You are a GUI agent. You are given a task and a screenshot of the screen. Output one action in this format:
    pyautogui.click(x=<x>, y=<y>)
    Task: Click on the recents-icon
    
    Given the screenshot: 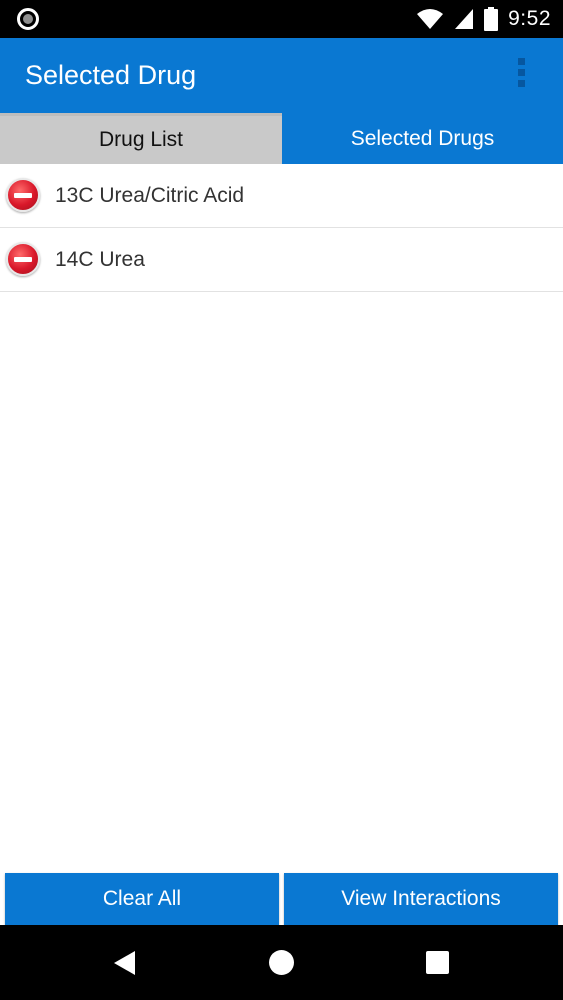 What is the action you would take?
    pyautogui.click(x=437, y=962)
    